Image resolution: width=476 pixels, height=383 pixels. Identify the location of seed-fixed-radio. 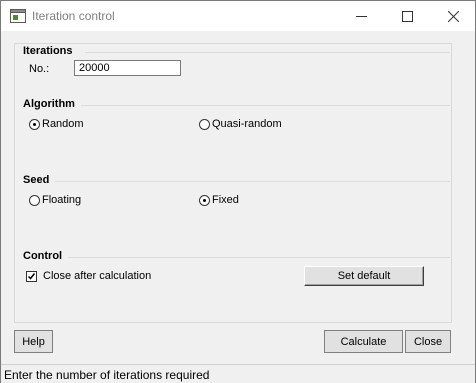
(204, 200).